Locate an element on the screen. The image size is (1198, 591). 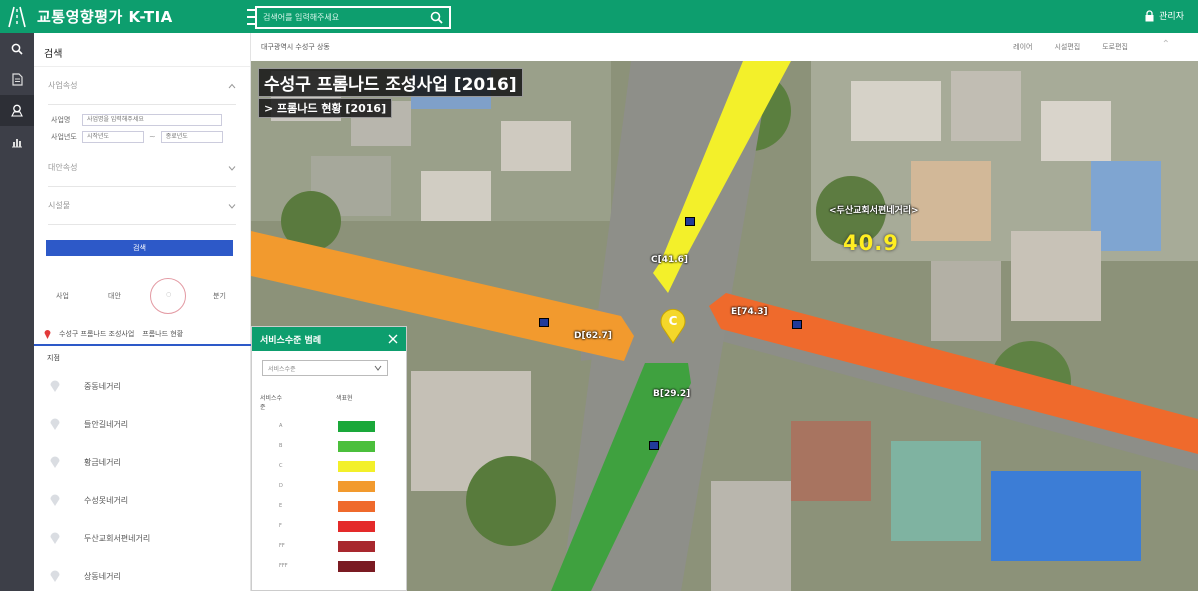
project-name-label: 사업명 is located at coordinates (61, 119).